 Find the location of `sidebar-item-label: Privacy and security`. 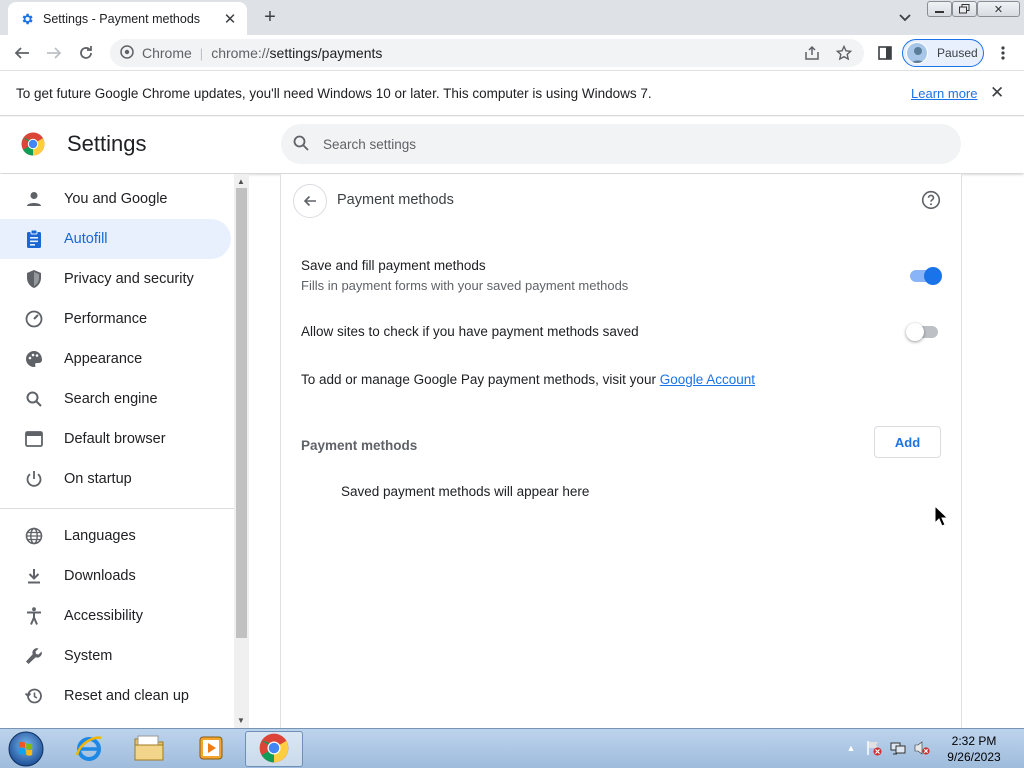

sidebar-item-label: Privacy and security is located at coordinates (129, 279).